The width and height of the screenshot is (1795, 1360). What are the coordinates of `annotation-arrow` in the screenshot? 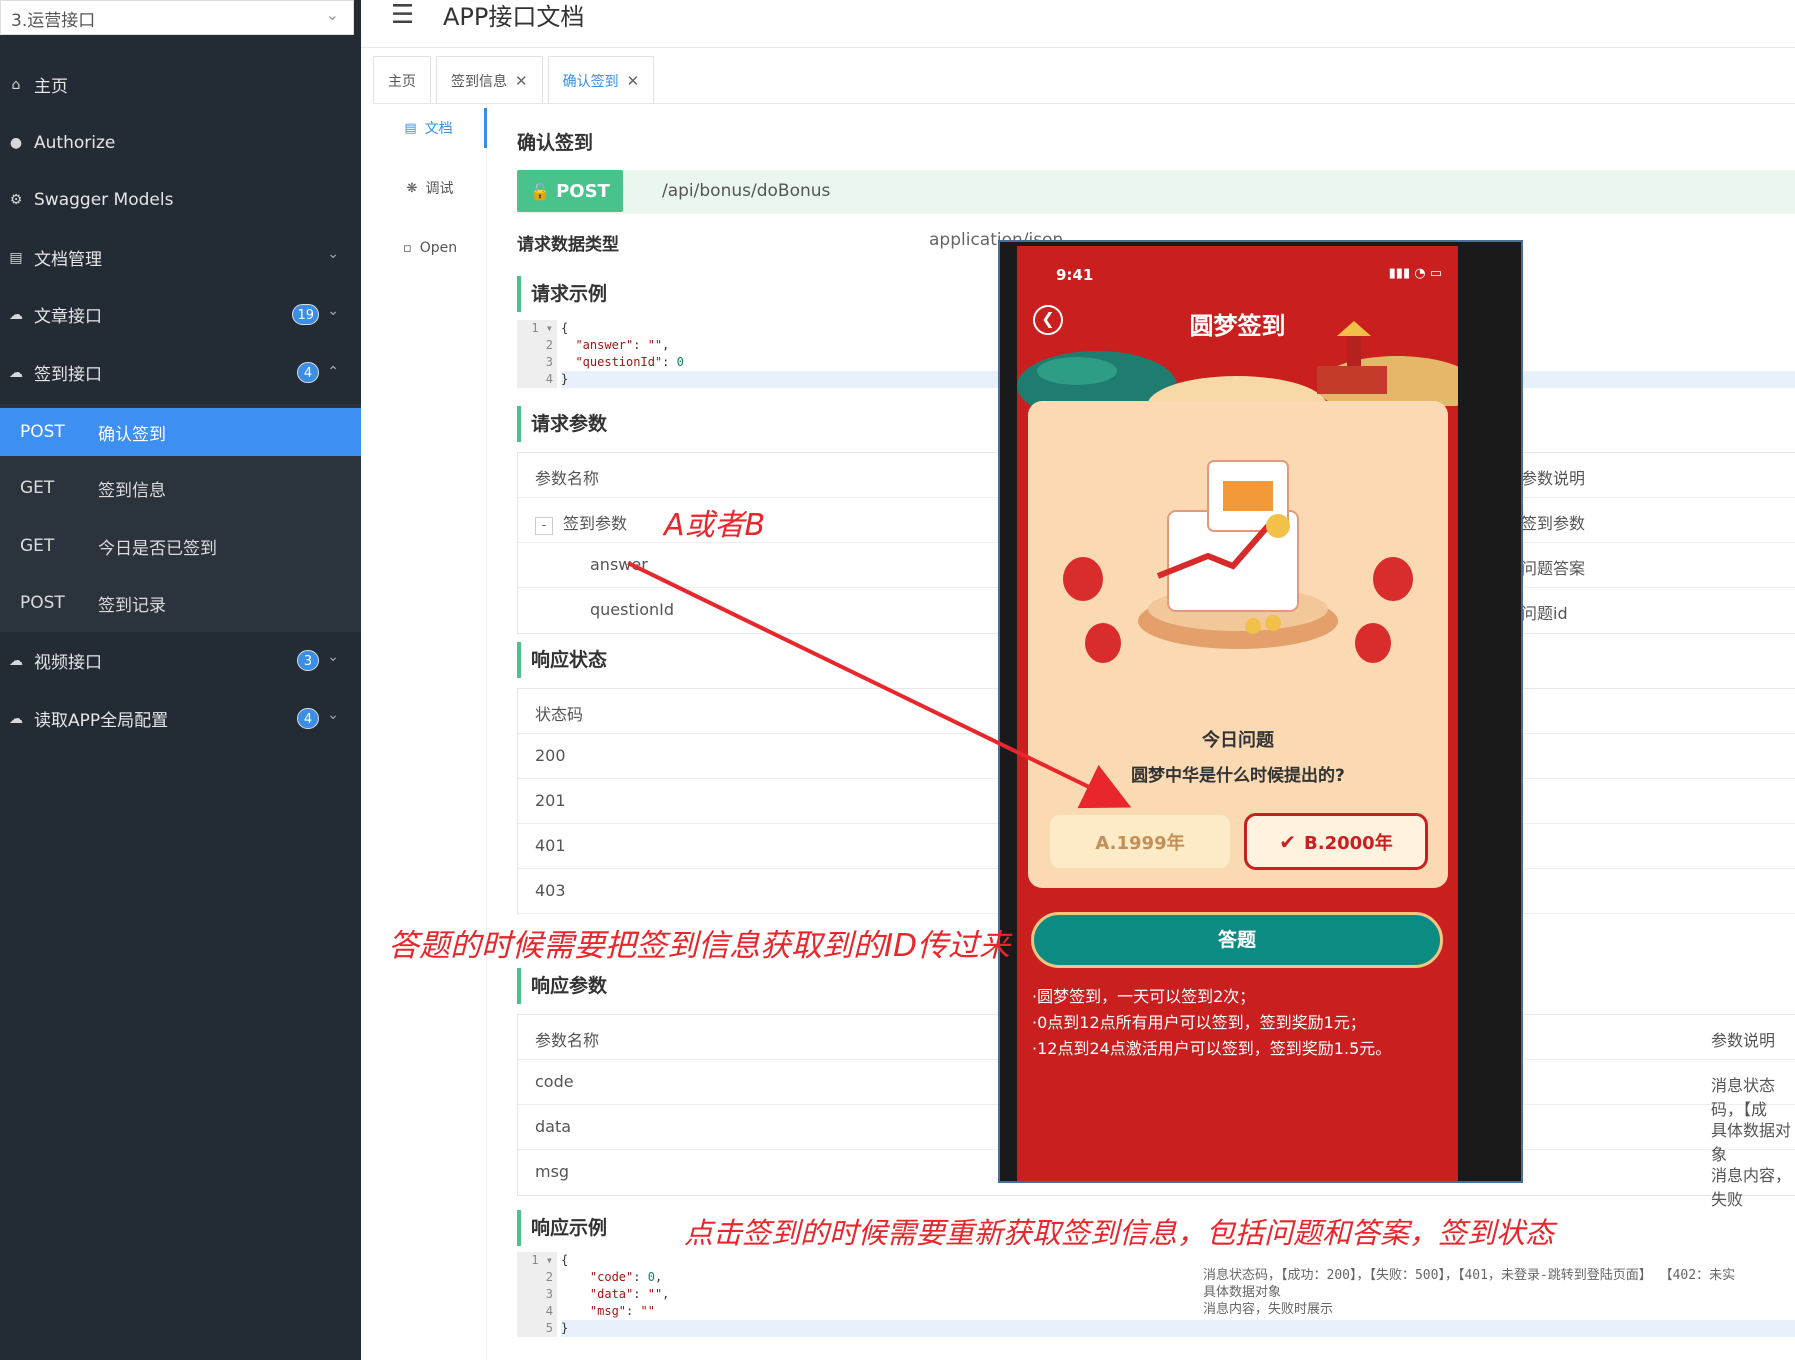 It's located at (879, 685).